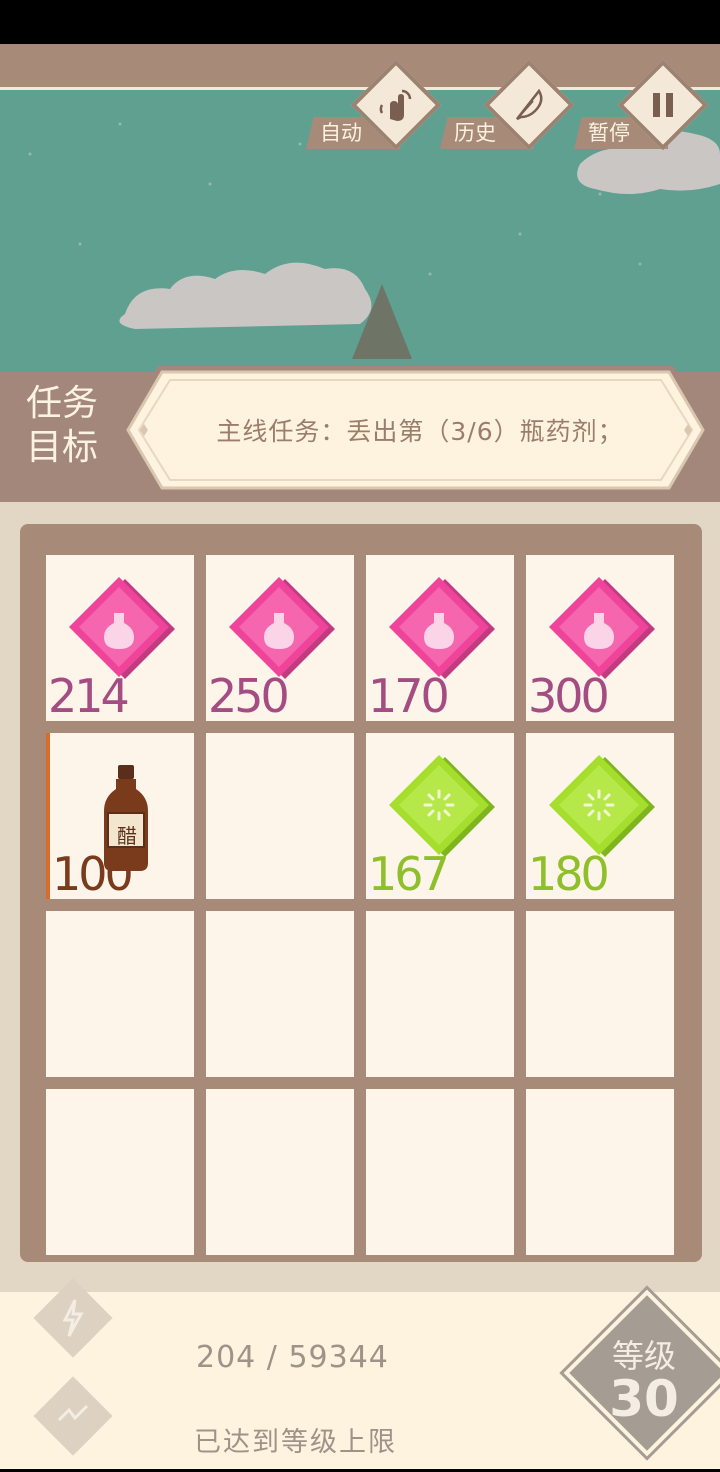 This screenshot has height=1472, width=720. Describe the element at coordinates (73, 1416) in the screenshot. I see `zigzag-icon` at that location.